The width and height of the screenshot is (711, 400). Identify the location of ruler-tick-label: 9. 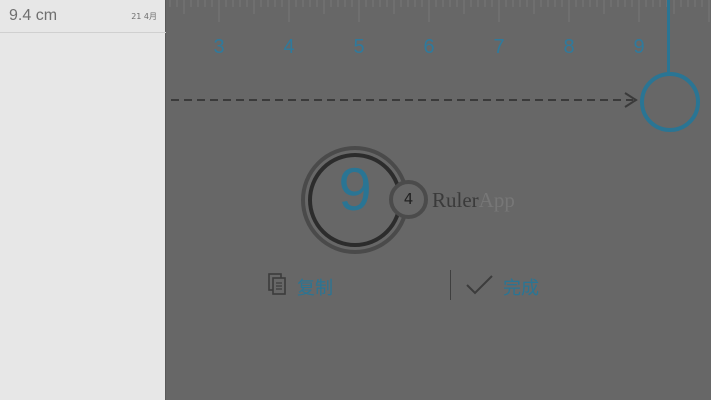
(639, 47).